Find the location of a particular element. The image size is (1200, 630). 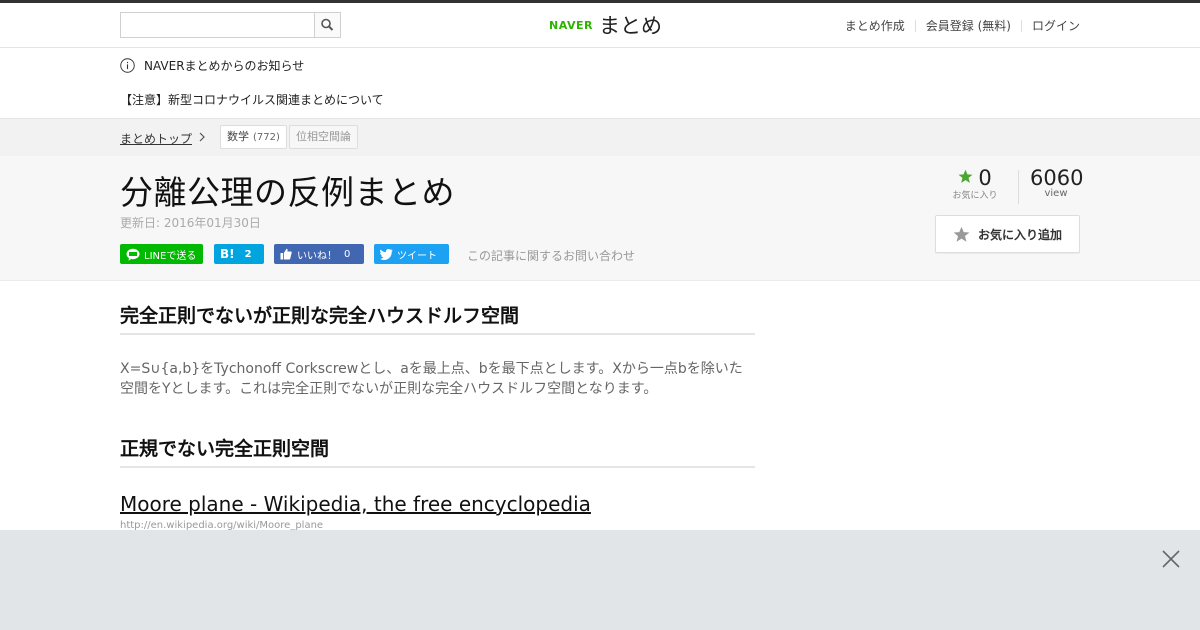

search-button is located at coordinates (327, 25).